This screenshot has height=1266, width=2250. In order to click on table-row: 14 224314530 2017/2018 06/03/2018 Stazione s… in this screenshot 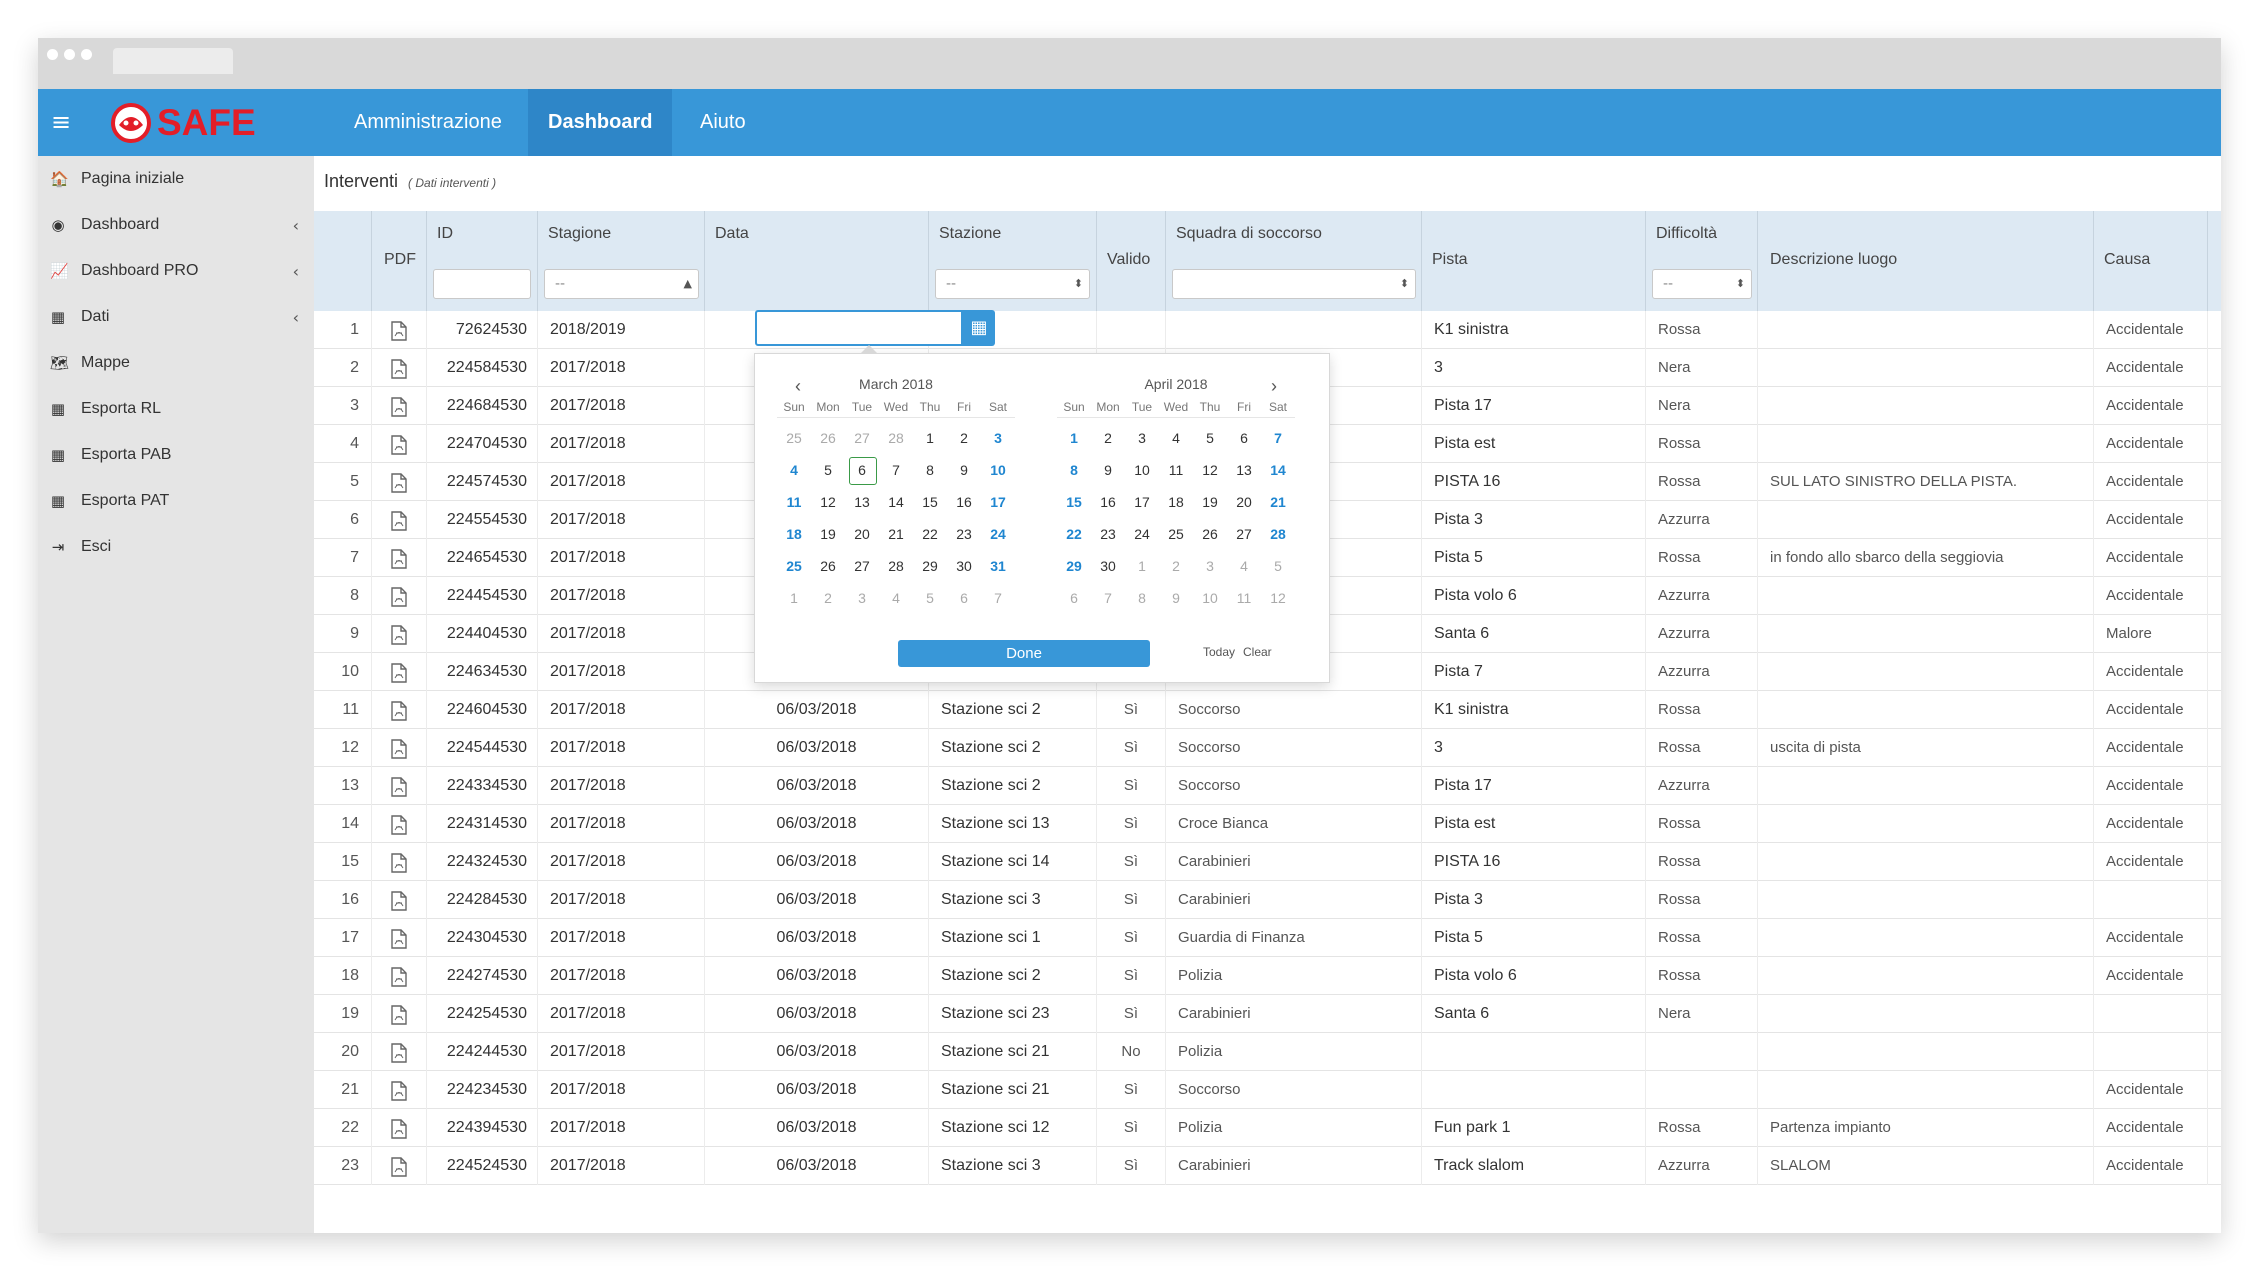, I will do `click(1267, 824)`.